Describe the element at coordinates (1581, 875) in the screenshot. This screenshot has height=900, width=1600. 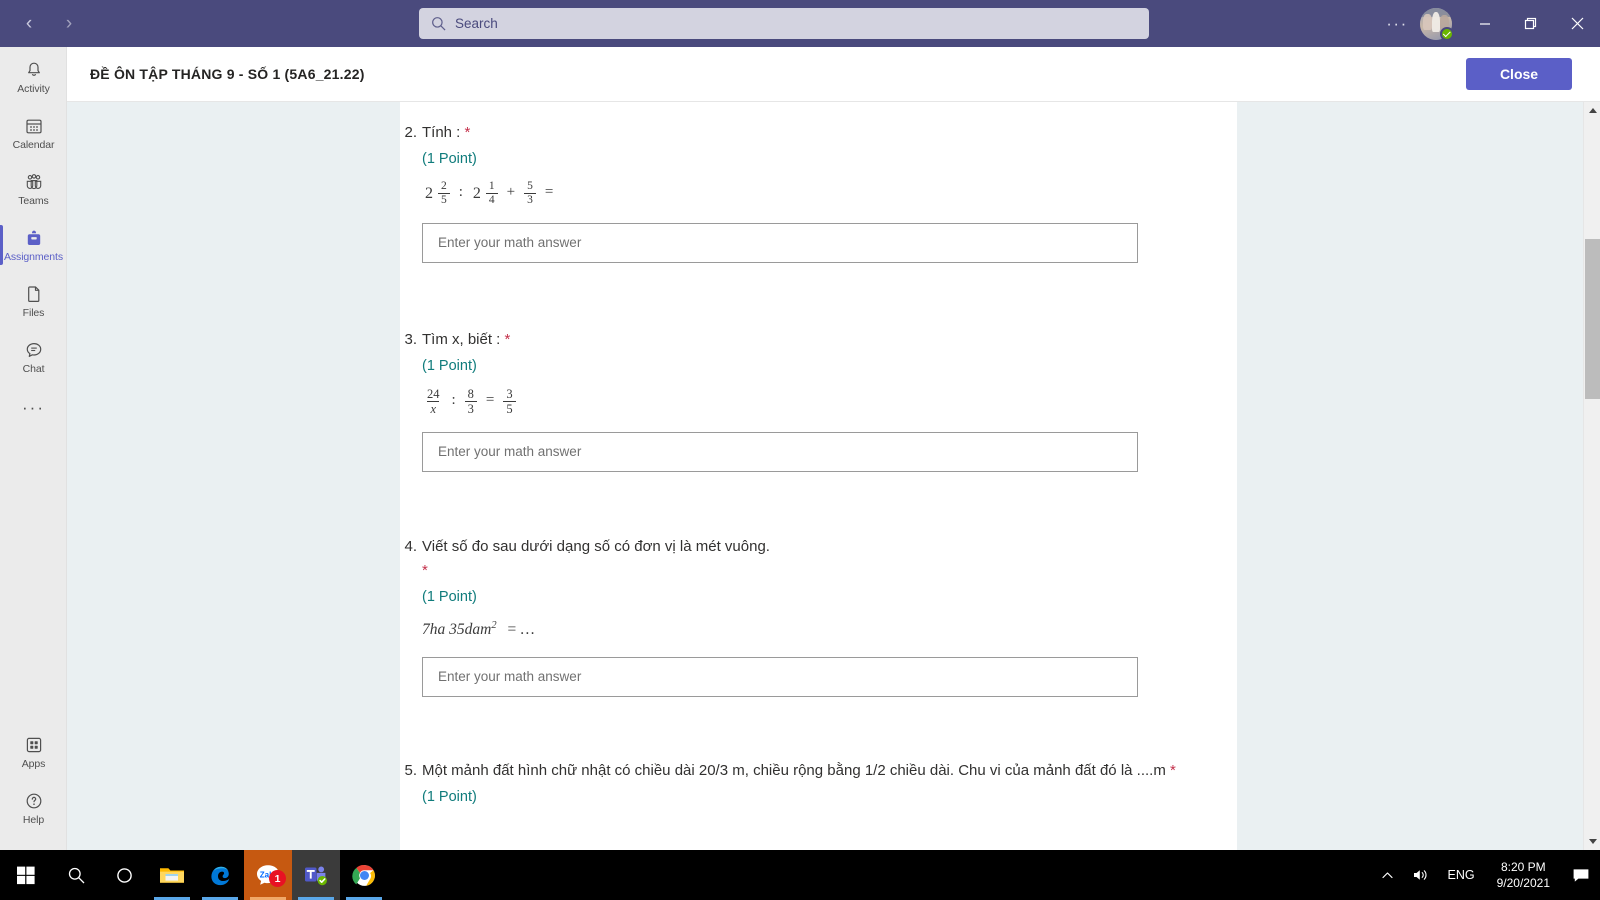
I see `action-center-button` at that location.